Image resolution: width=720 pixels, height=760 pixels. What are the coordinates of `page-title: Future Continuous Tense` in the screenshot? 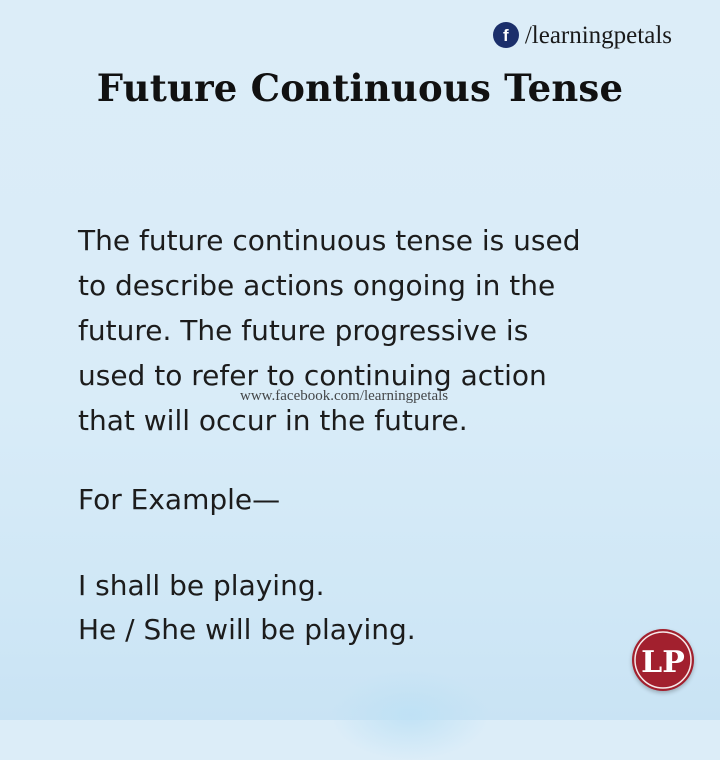 It's located at (360, 88).